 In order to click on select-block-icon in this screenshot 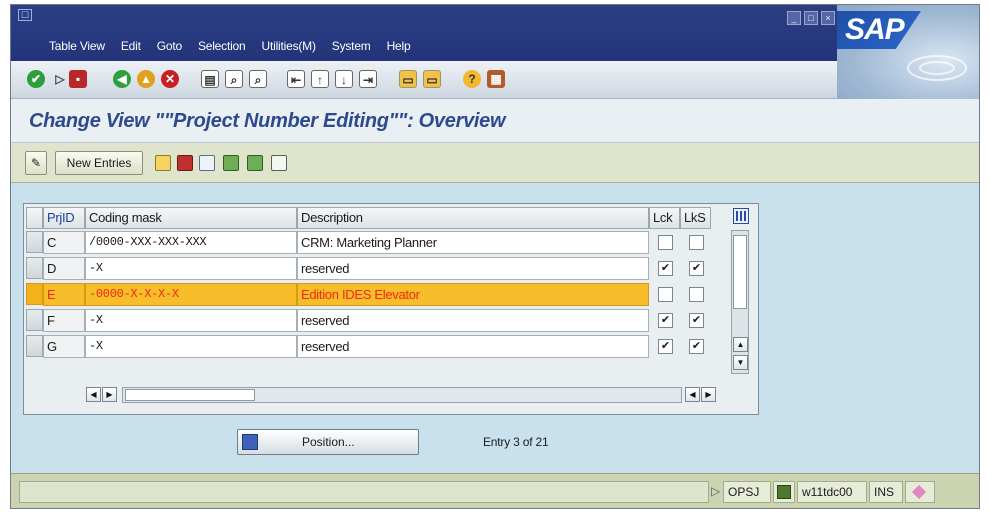, I will do `click(255, 163)`.